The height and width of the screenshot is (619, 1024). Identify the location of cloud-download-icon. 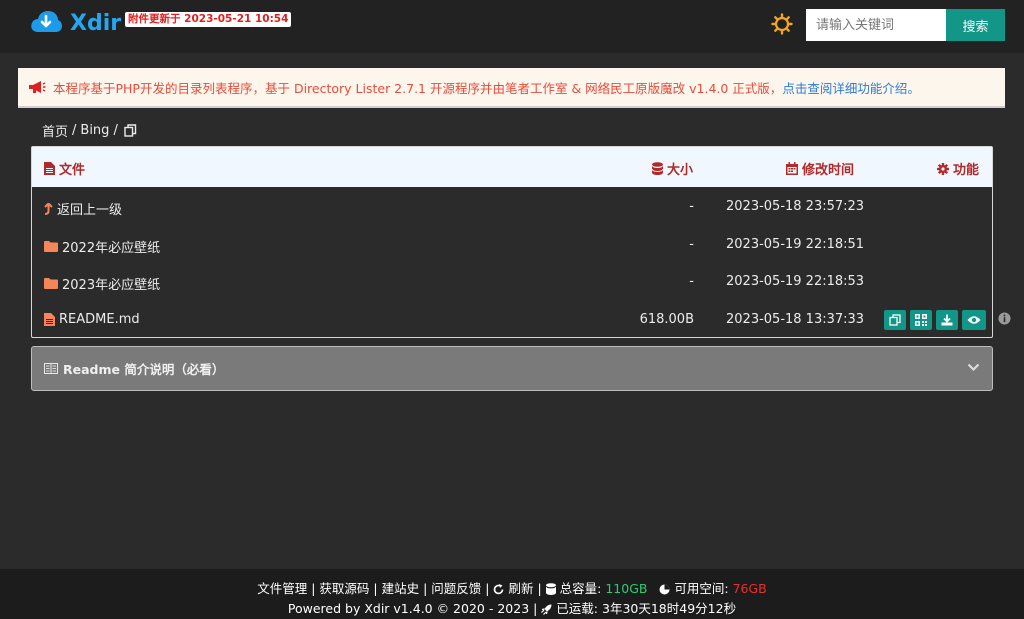
(46, 22).